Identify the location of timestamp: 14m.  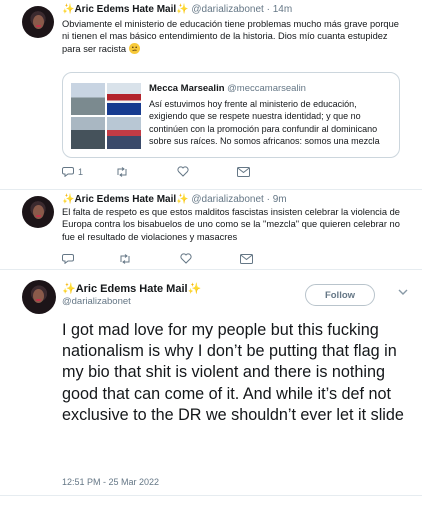
(282, 9).